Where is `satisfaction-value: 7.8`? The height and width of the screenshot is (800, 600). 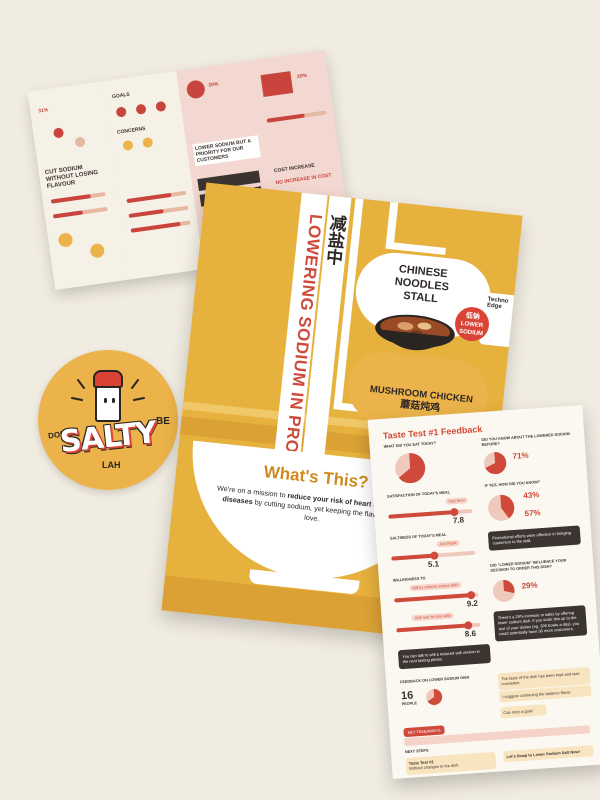 satisfaction-value: 7.8 is located at coordinates (458, 520).